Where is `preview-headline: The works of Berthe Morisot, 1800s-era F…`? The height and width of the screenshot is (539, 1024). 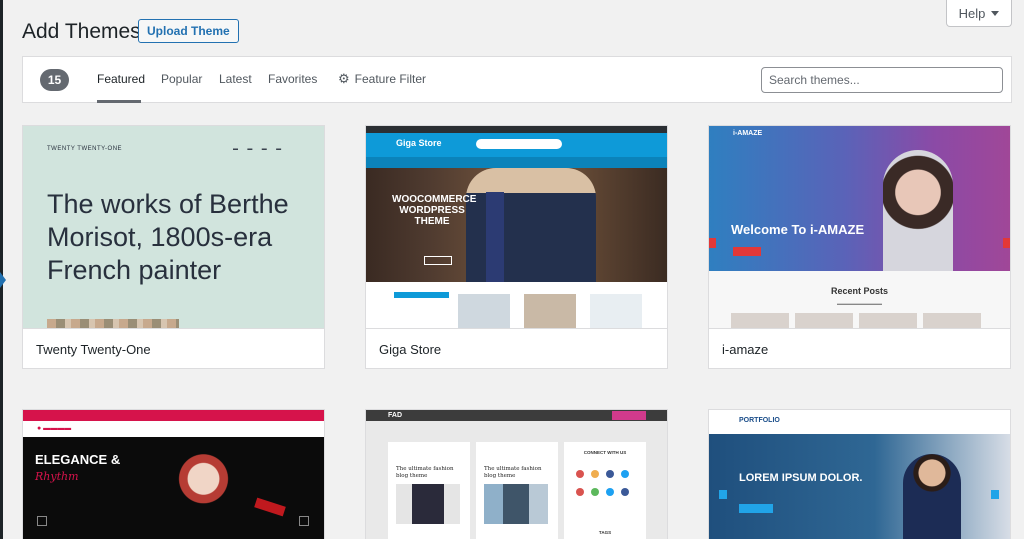 preview-headline: The works of Berthe Morisot, 1800s-era F… is located at coordinates (168, 237).